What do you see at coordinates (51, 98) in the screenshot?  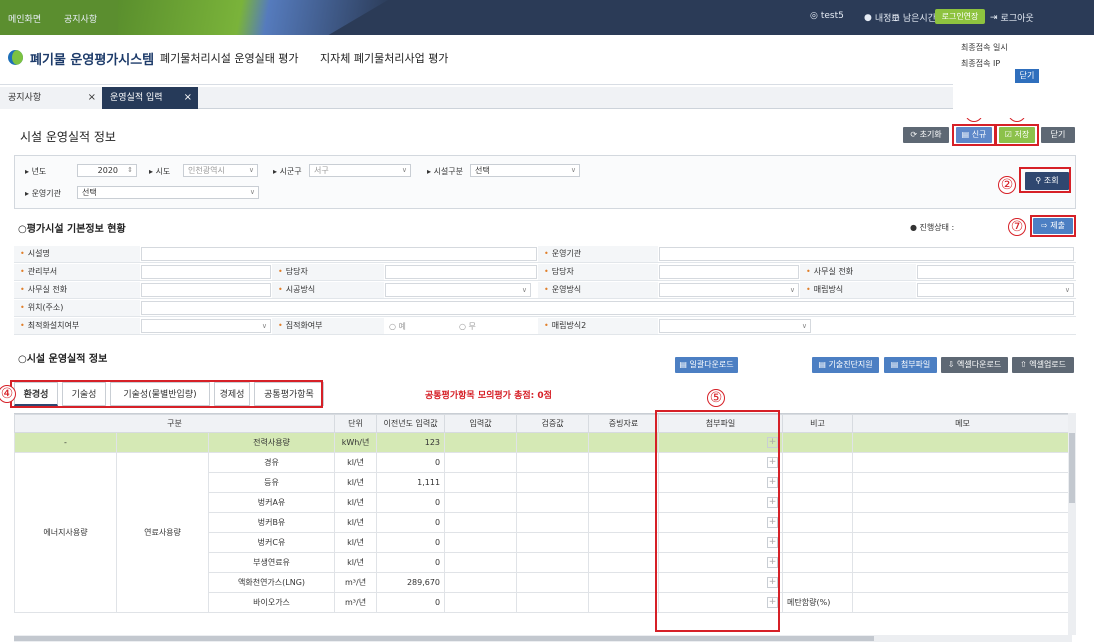 I see `tab-notice: 공지사항 ×` at bounding box center [51, 98].